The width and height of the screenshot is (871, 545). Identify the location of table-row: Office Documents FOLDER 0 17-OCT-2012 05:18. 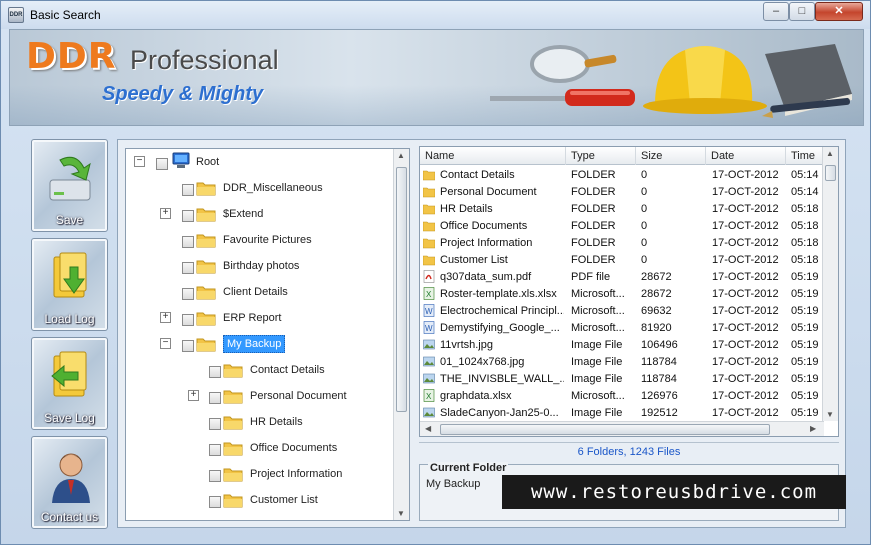
(622, 226).